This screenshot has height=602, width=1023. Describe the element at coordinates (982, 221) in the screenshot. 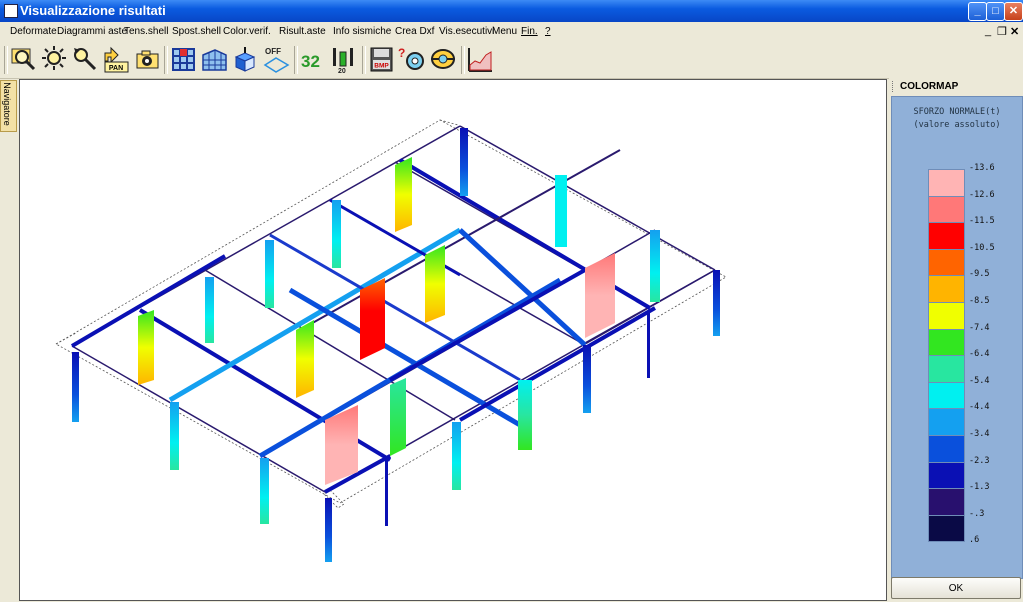

I see `colormap-level-label: -11.5` at that location.